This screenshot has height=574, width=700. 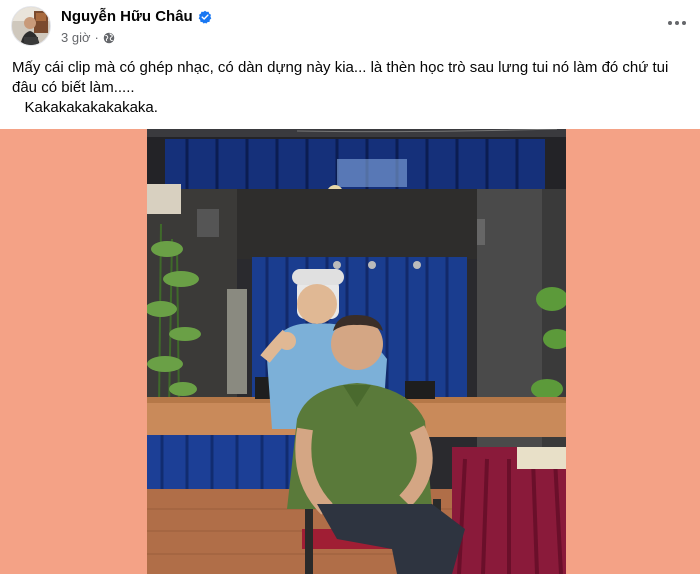 I want to click on post-meta: 3 giờ ·, so click(x=88, y=37).